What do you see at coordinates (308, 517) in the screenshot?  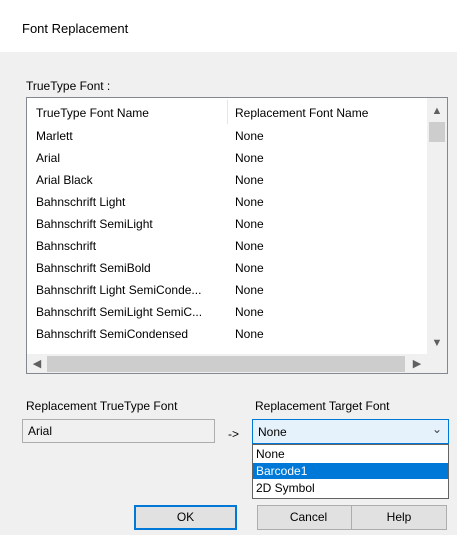 I see `cancel-button: Cancel` at bounding box center [308, 517].